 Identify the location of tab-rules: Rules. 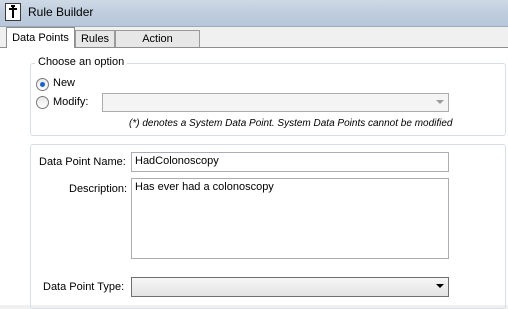
(95, 38).